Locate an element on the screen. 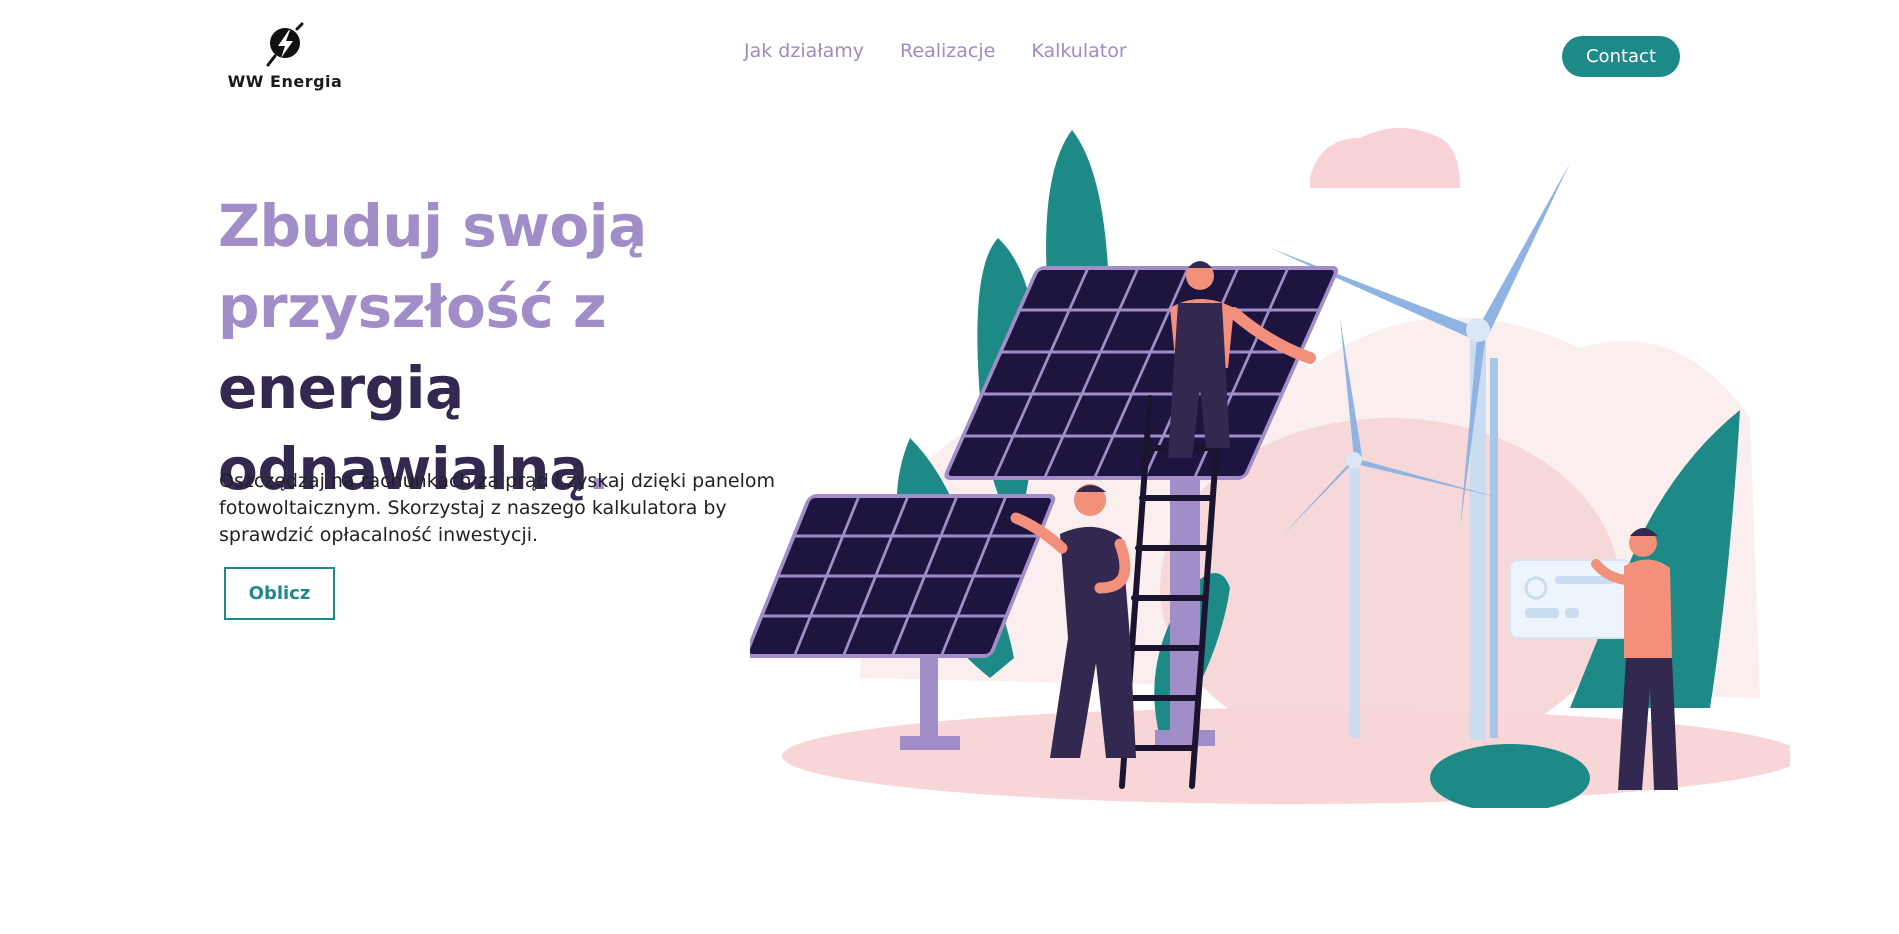 The width and height of the screenshot is (1899, 934). logo: WW Energia is located at coordinates (285, 57).